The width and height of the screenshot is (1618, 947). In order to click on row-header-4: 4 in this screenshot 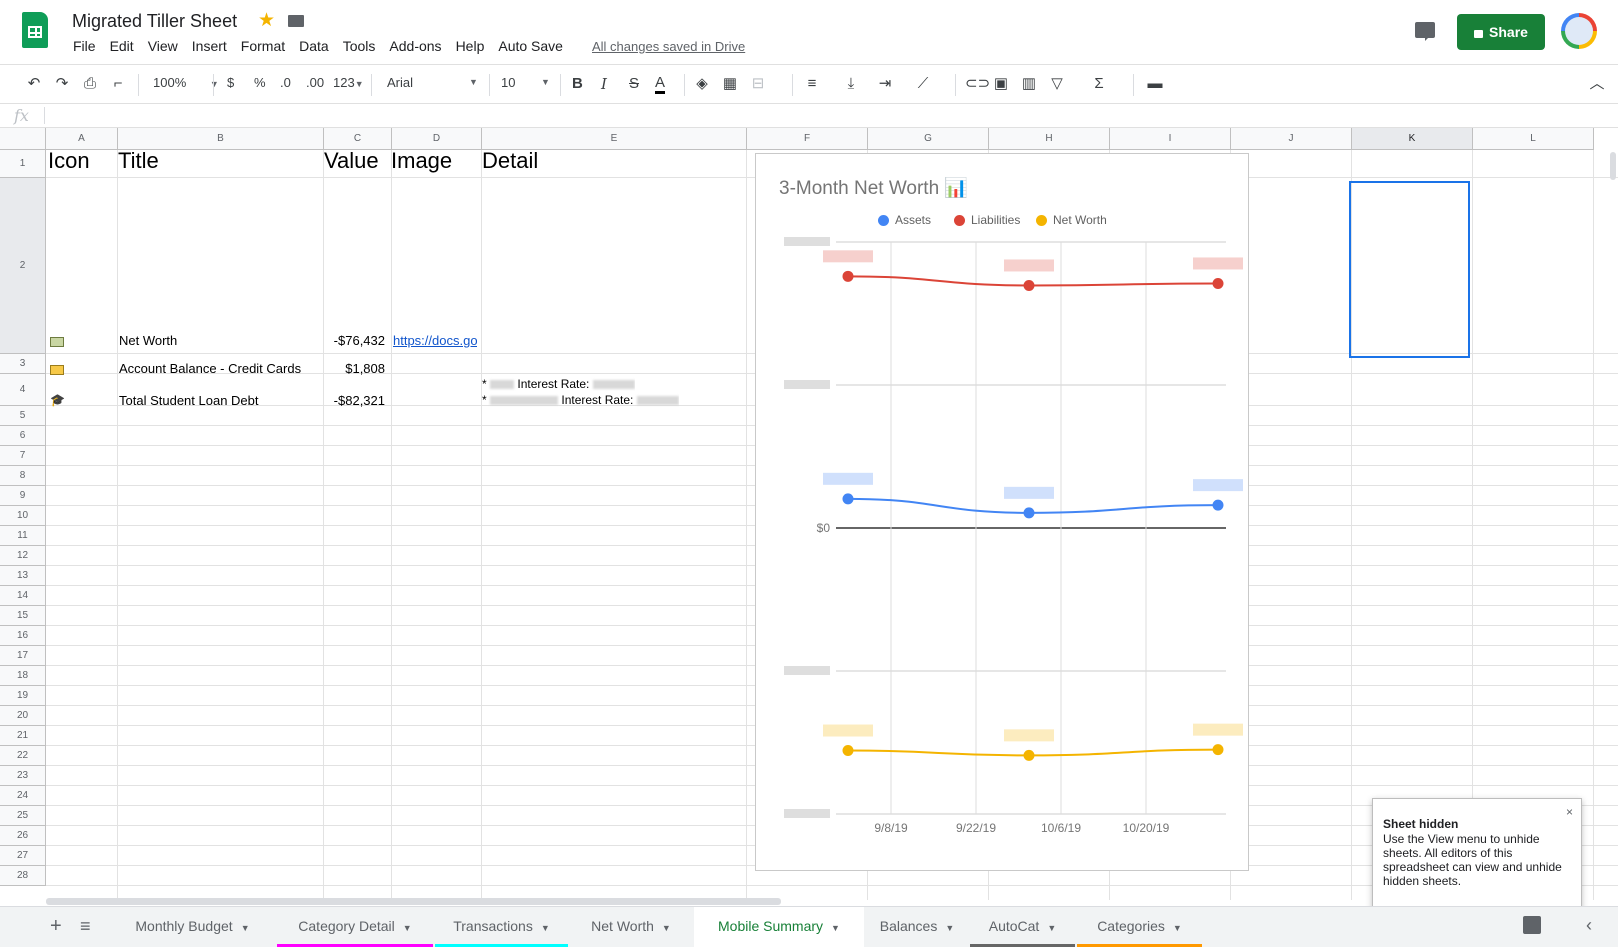, I will do `click(23, 390)`.